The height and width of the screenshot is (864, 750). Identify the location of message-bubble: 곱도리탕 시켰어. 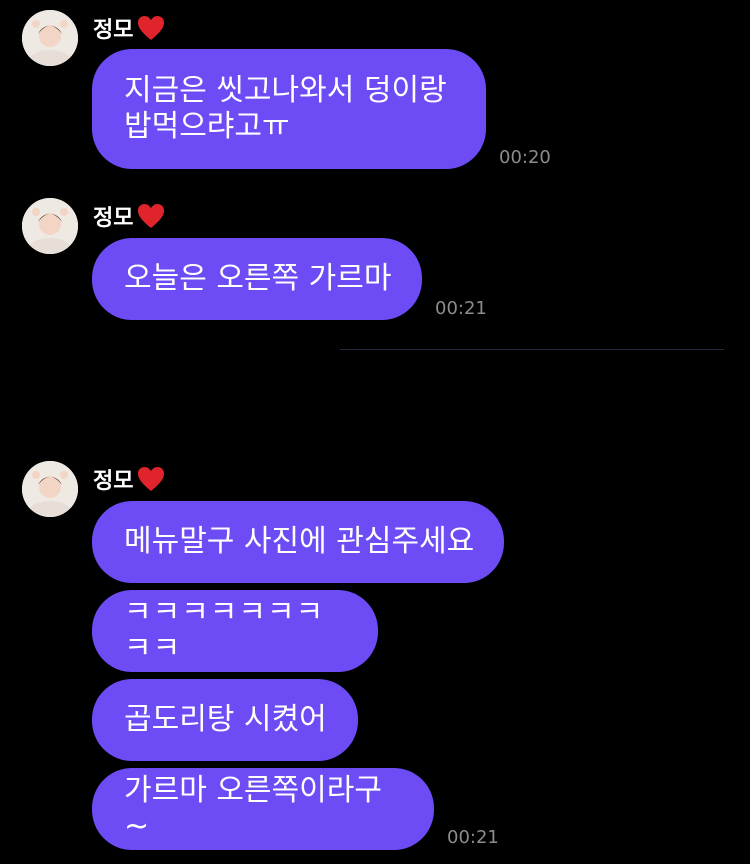
(225, 720).